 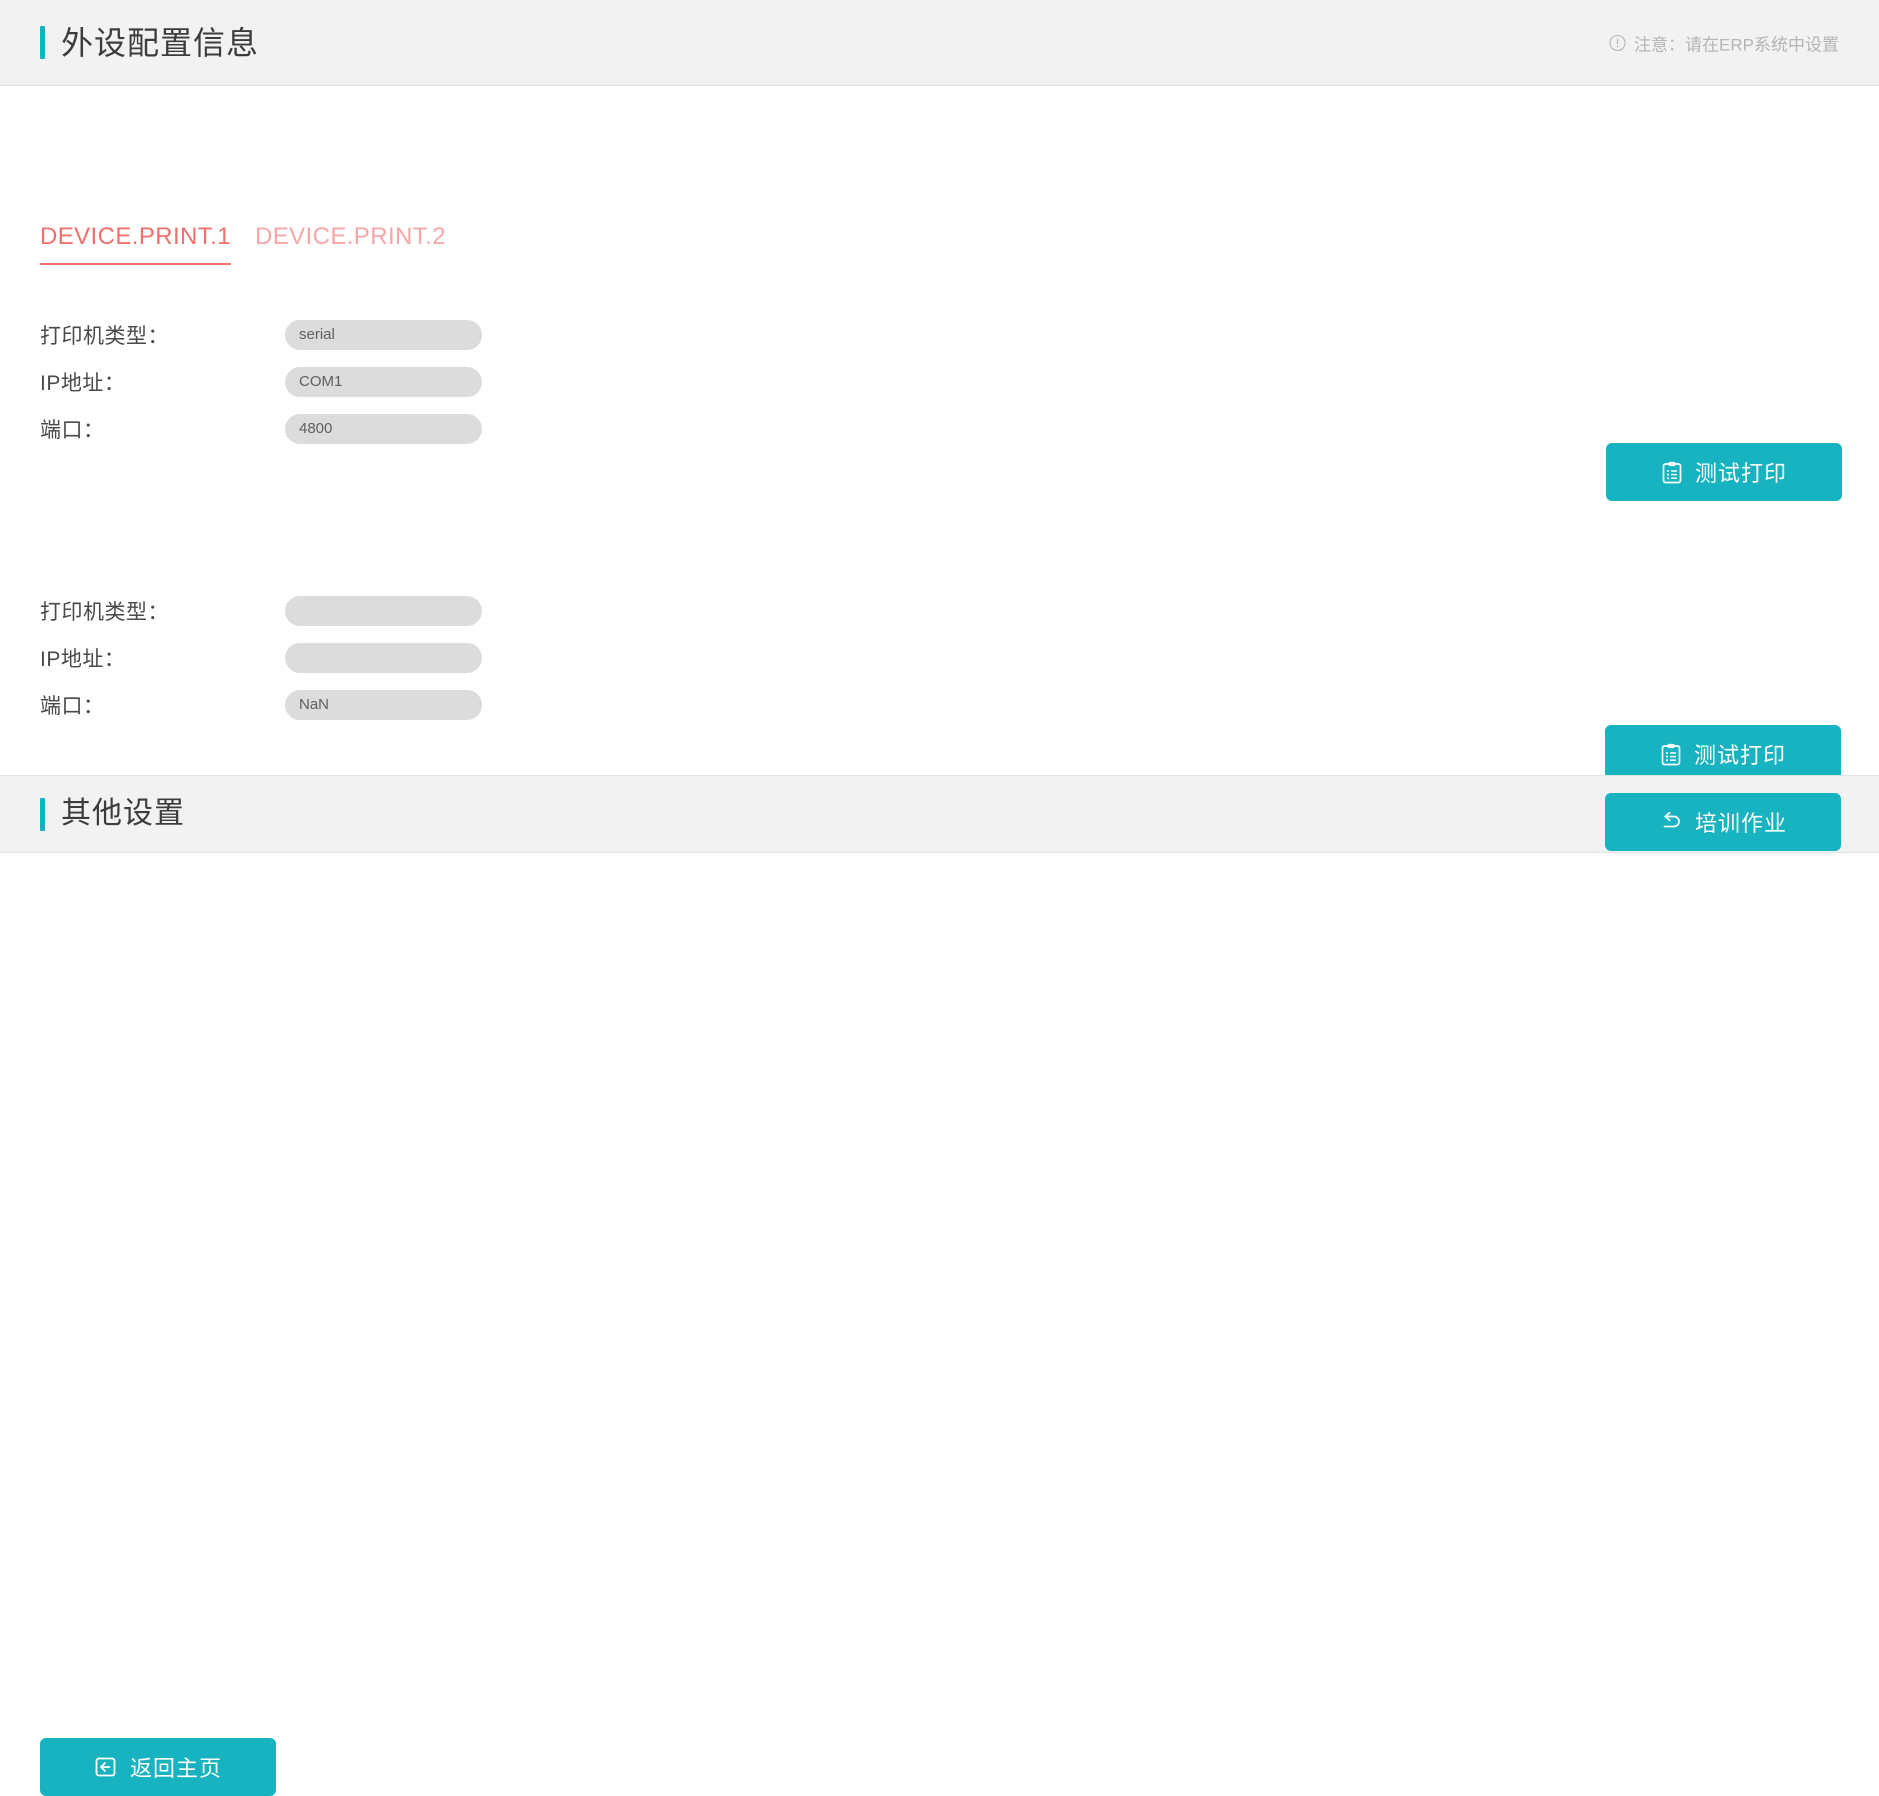 I want to click on logout-box-left-icon, so click(x=106, y=1767).